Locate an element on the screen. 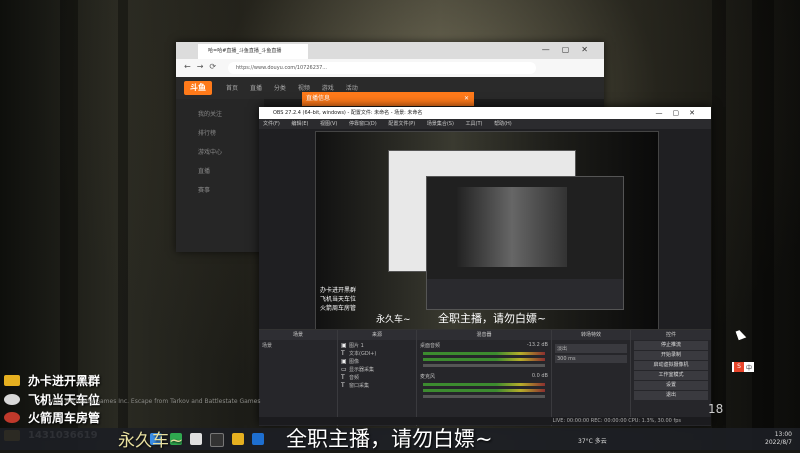 This screenshot has width=800, height=453. obs-icon is located at coordinates (217, 440).